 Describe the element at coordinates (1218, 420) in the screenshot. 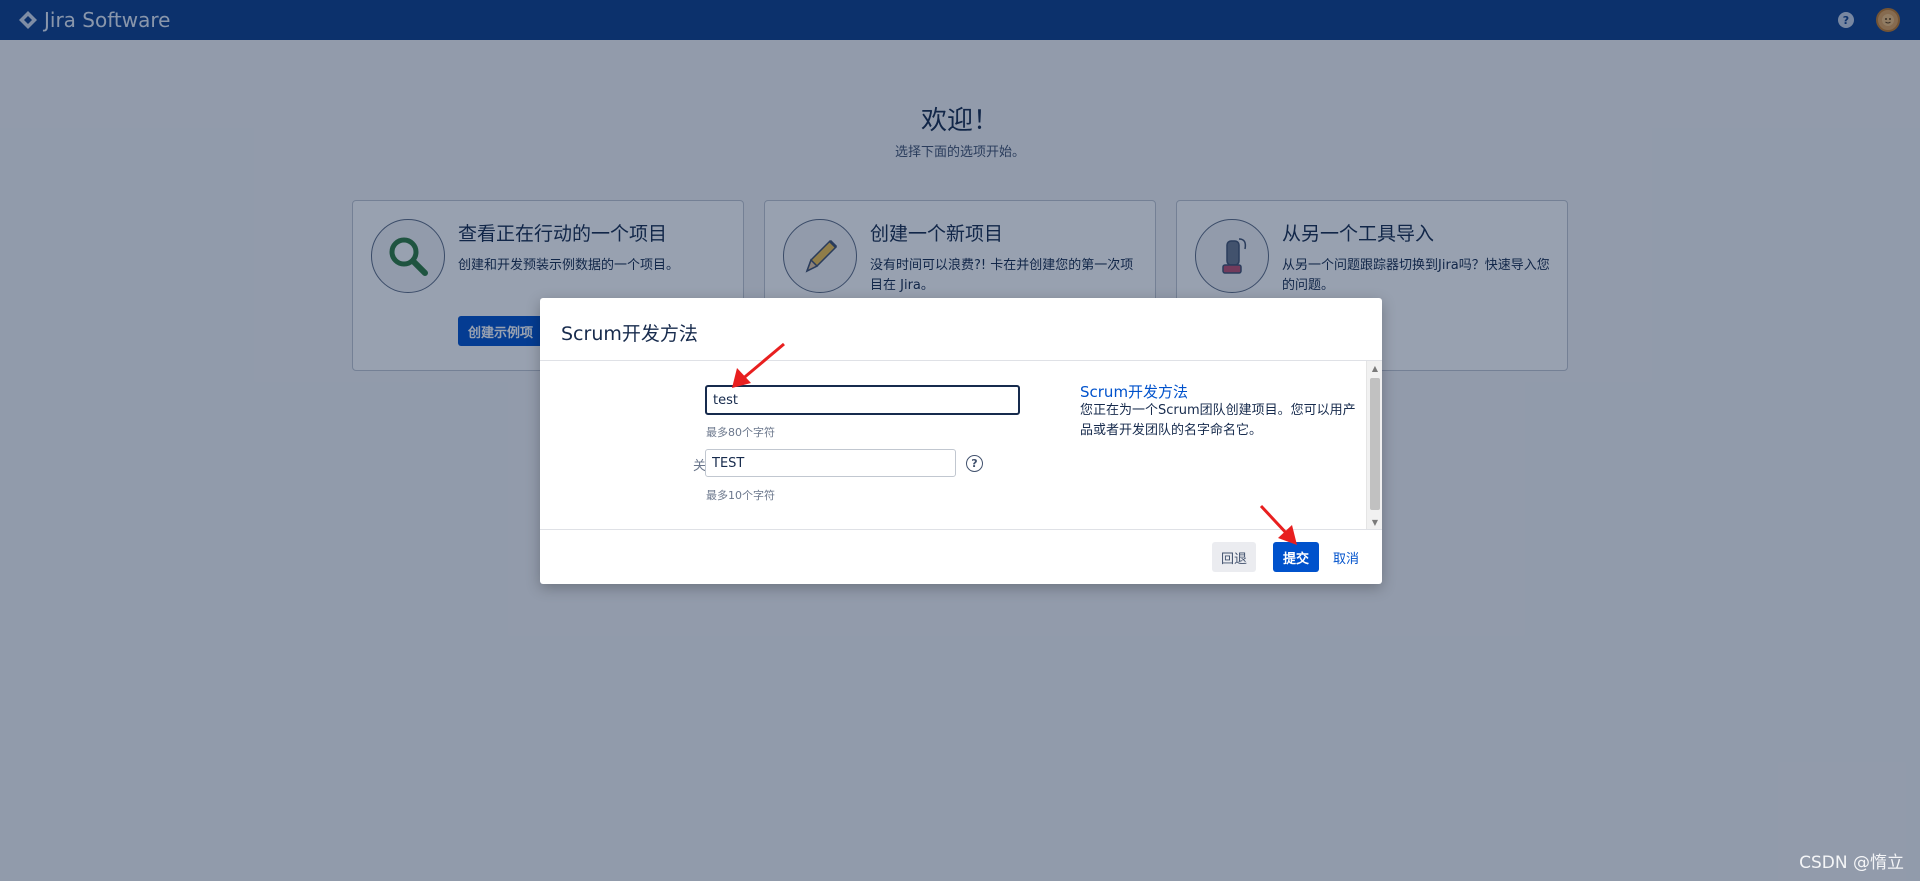

I see `methodology-description: 您正在为一个Scrum团队创建项目。您可以用产品或者开发团队的名字命名它。` at that location.